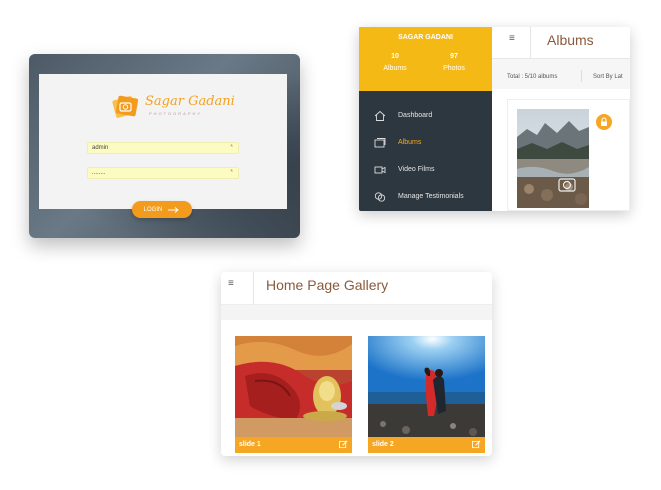 This screenshot has height=490, width=661. I want to click on slide-caption: slide 2, so click(383, 444).